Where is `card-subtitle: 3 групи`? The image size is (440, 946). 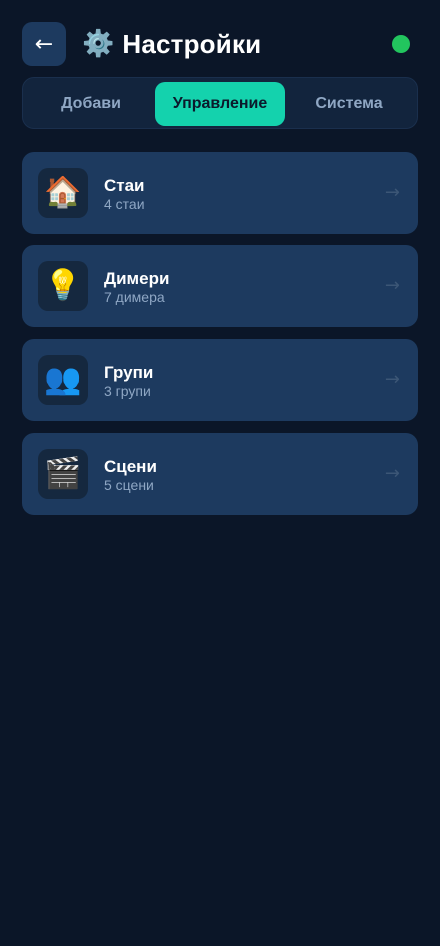
card-subtitle: 3 групи is located at coordinates (127, 391).